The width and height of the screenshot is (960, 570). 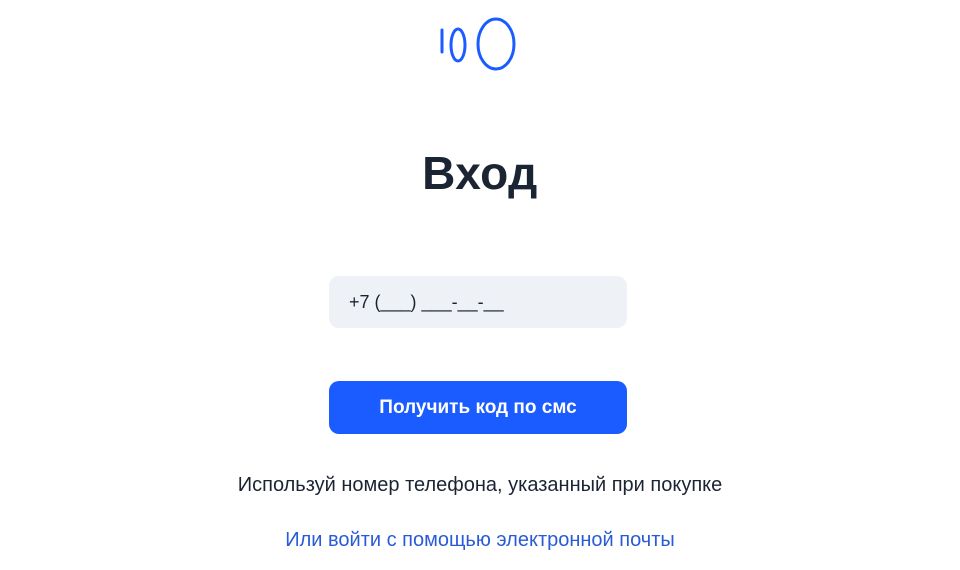 What do you see at coordinates (478, 44) in the screenshot?
I see `brand-logo-icon` at bounding box center [478, 44].